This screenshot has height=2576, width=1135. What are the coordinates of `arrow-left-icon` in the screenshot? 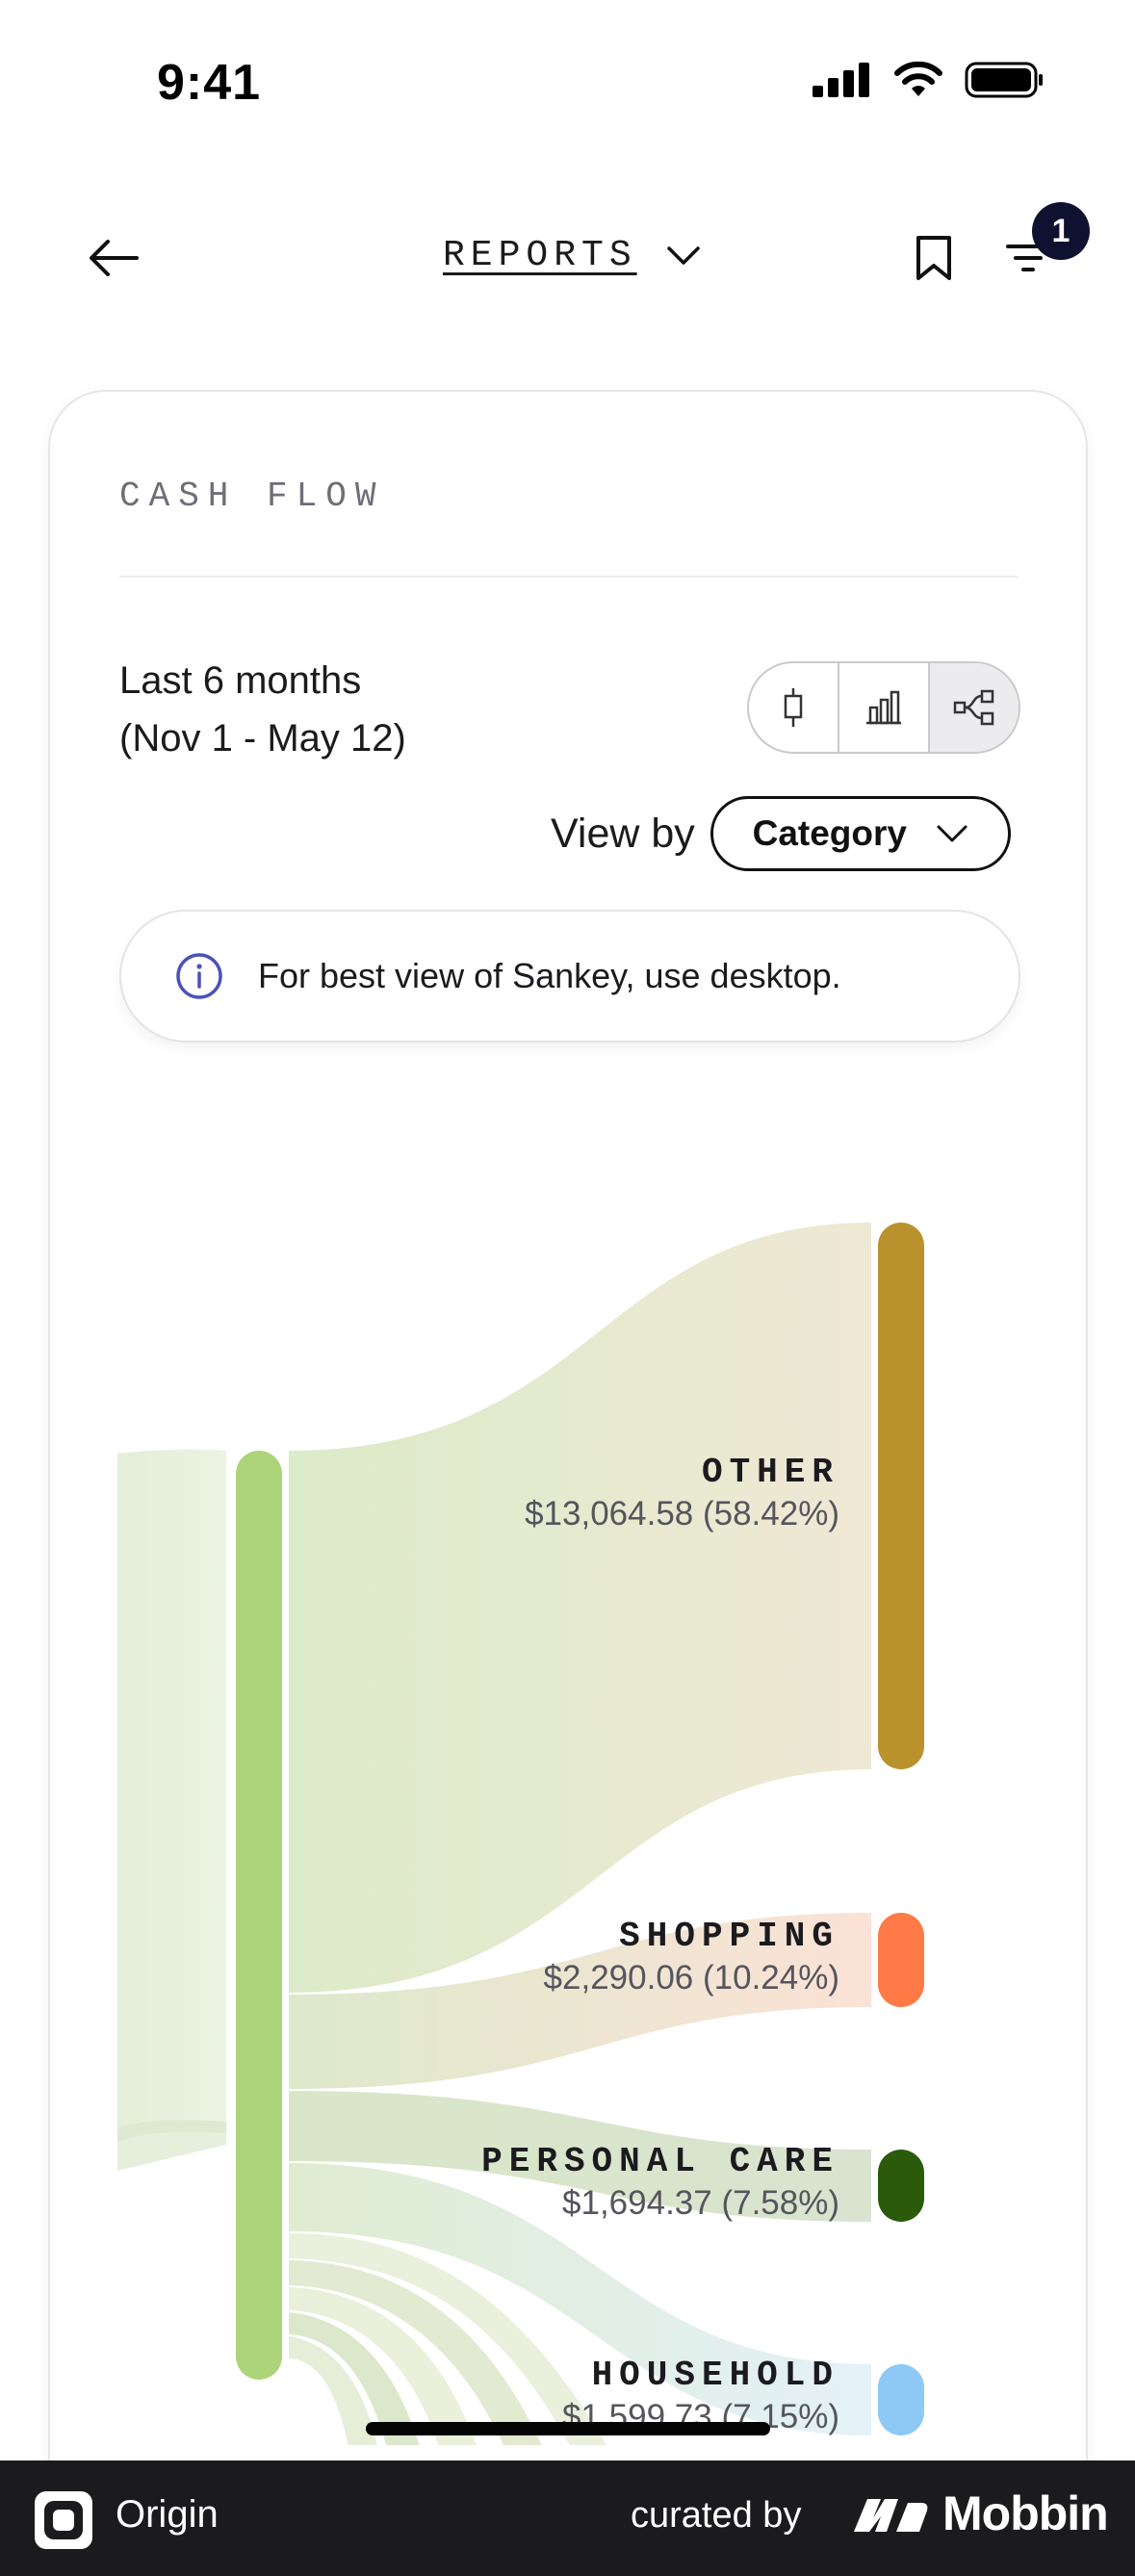 It's located at (114, 258).